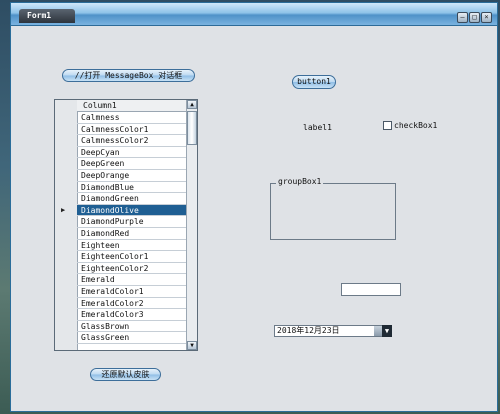 Image resolution: width=500 pixels, height=414 pixels. I want to click on list-item: GlassGreen, so click(132, 338).